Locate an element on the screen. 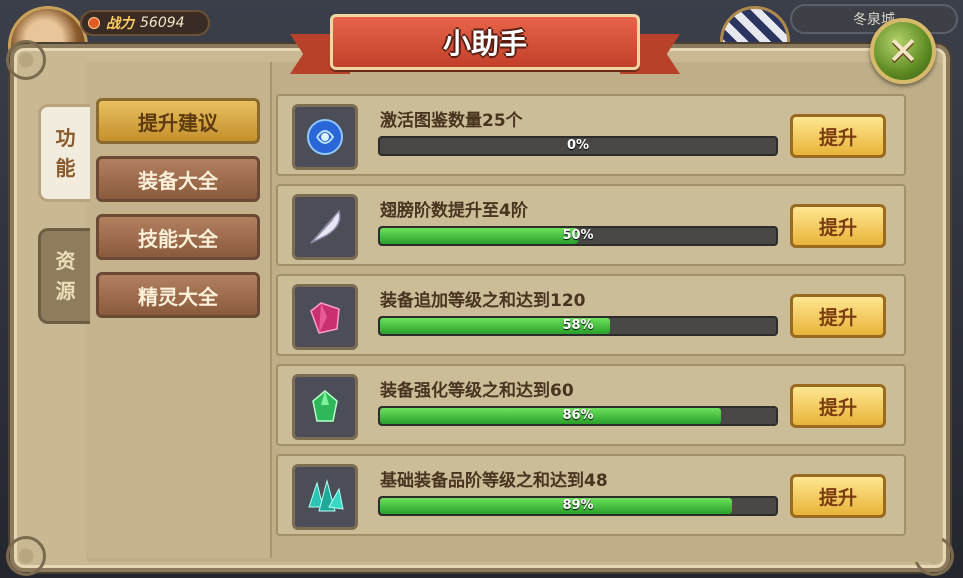  progress-bar: 89% is located at coordinates (578, 506).